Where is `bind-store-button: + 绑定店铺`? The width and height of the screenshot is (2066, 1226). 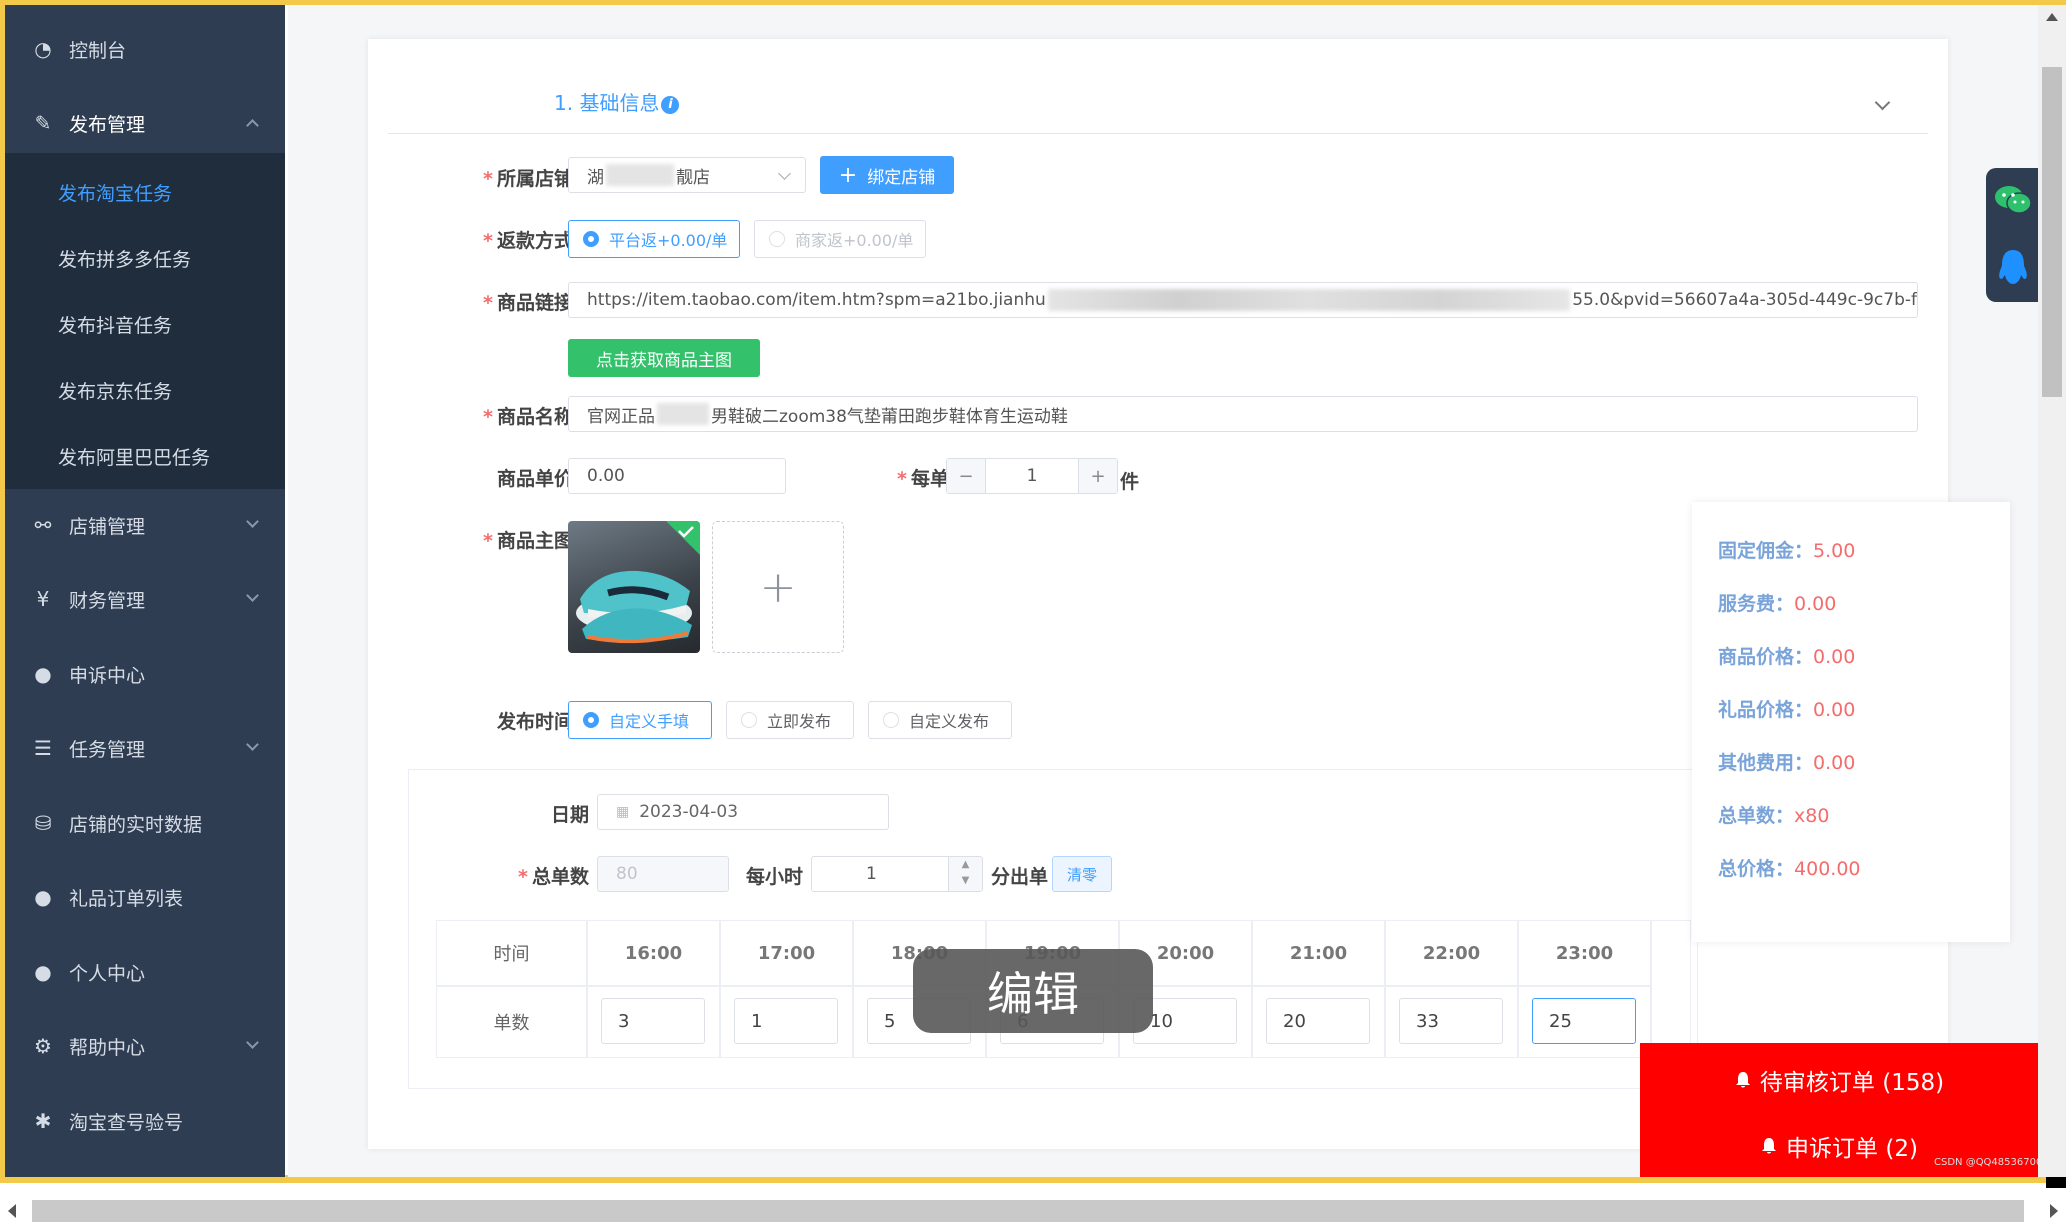
bind-store-button: + 绑定店铺 is located at coordinates (887, 175).